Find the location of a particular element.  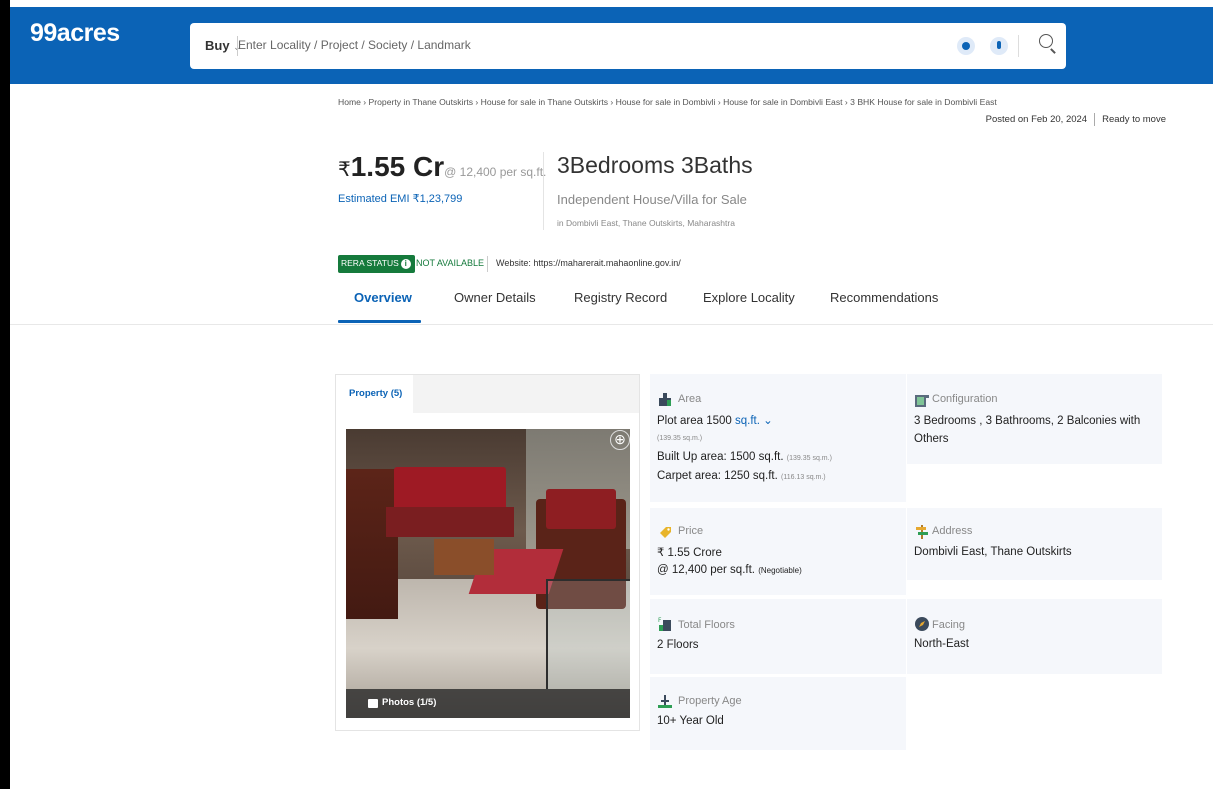

photo-gallery: Property (5) ⊕ Photos (1/5) is located at coordinates (487, 552).